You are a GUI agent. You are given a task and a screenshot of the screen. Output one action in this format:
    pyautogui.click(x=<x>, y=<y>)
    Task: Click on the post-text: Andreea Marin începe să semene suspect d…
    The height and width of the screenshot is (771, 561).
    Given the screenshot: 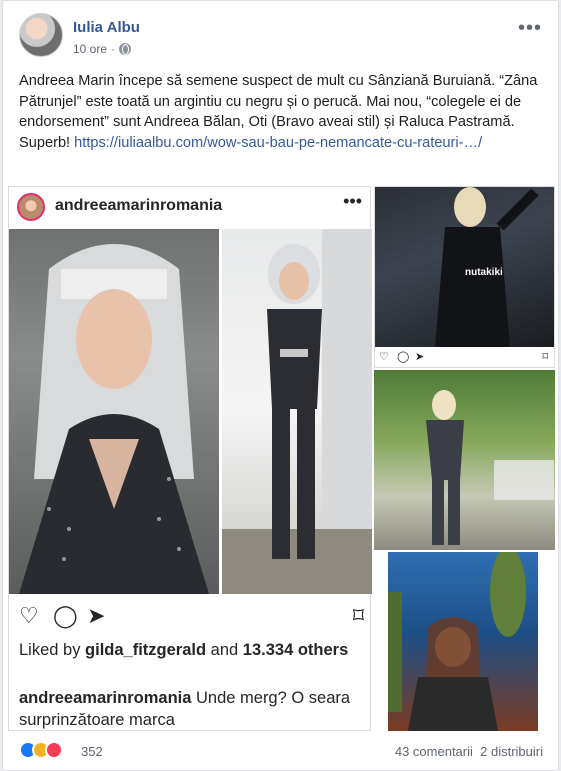 What is the action you would take?
    pyautogui.click(x=283, y=112)
    